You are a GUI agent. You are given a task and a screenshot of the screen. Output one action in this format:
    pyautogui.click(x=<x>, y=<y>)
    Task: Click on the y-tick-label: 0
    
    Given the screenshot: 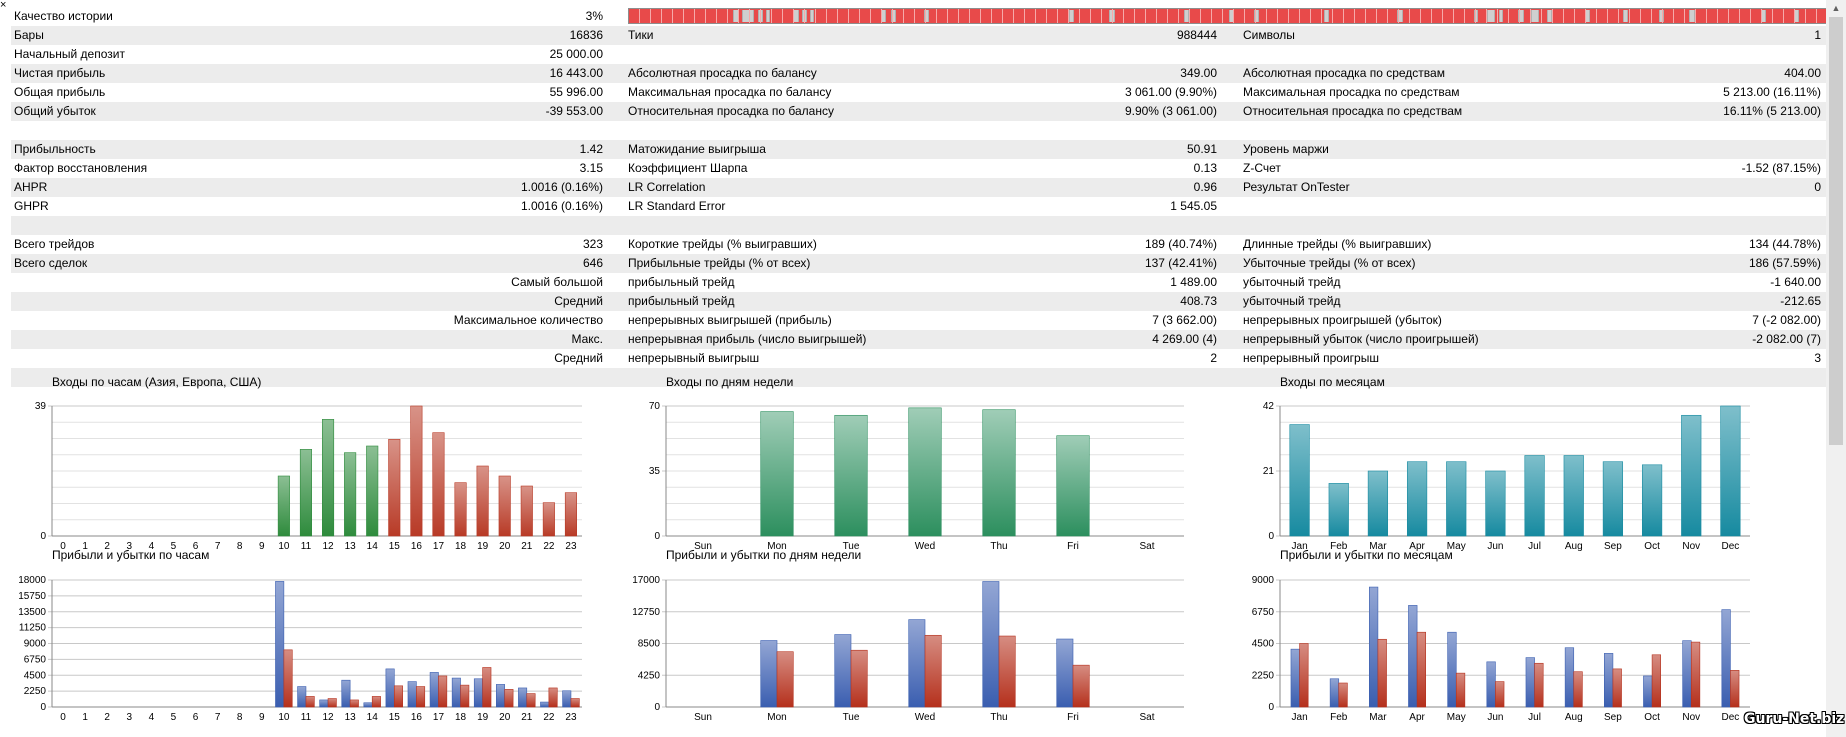 What is the action you would take?
    pyautogui.click(x=1271, y=707)
    